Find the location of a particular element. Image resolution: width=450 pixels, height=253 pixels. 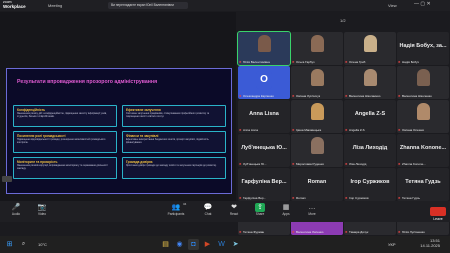

participants-label: Participants is located at coordinates (176, 214).